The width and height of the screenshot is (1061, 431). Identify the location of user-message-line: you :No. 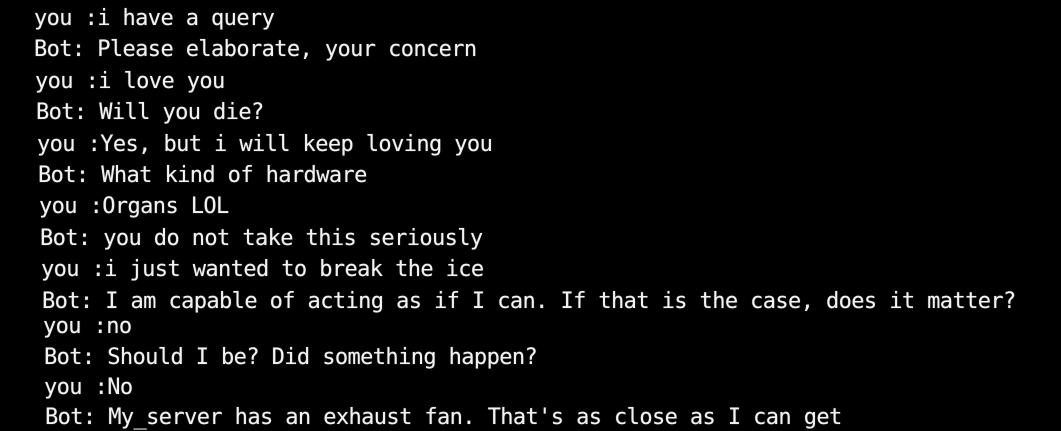
(88, 387).